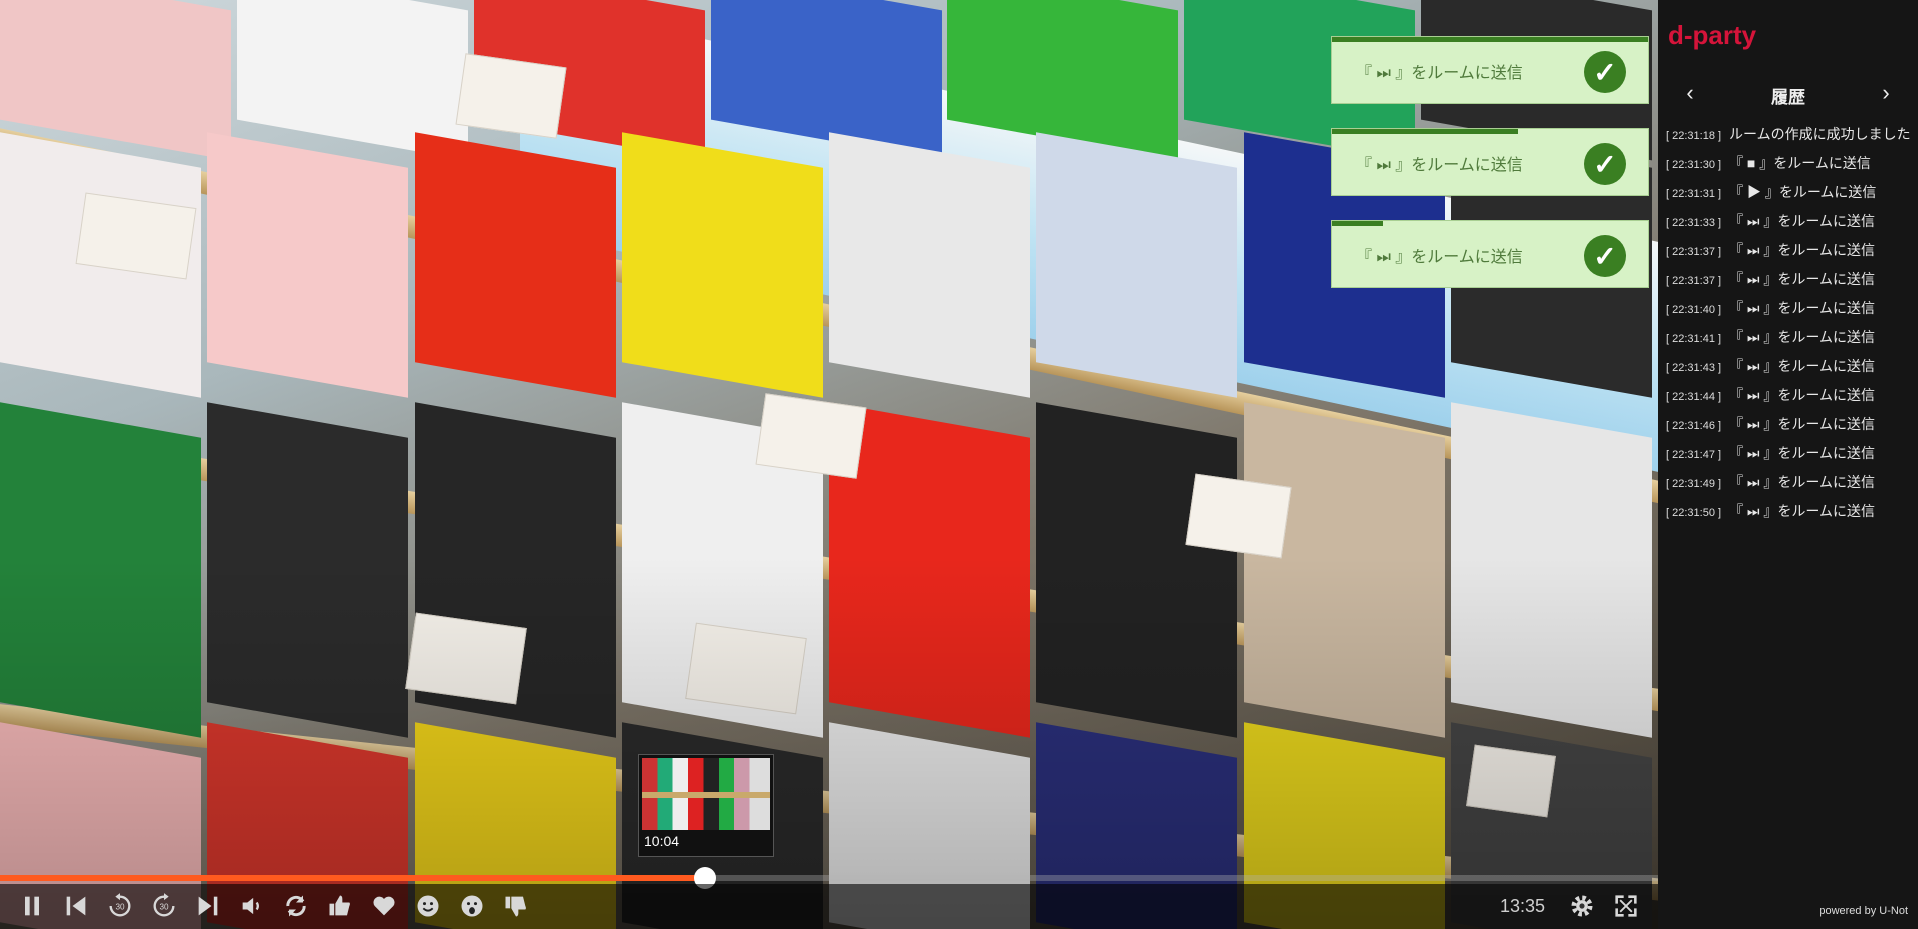 The width and height of the screenshot is (1918, 929). I want to click on history-timestamp: [ 22:31:18 ], so click(1694, 136).